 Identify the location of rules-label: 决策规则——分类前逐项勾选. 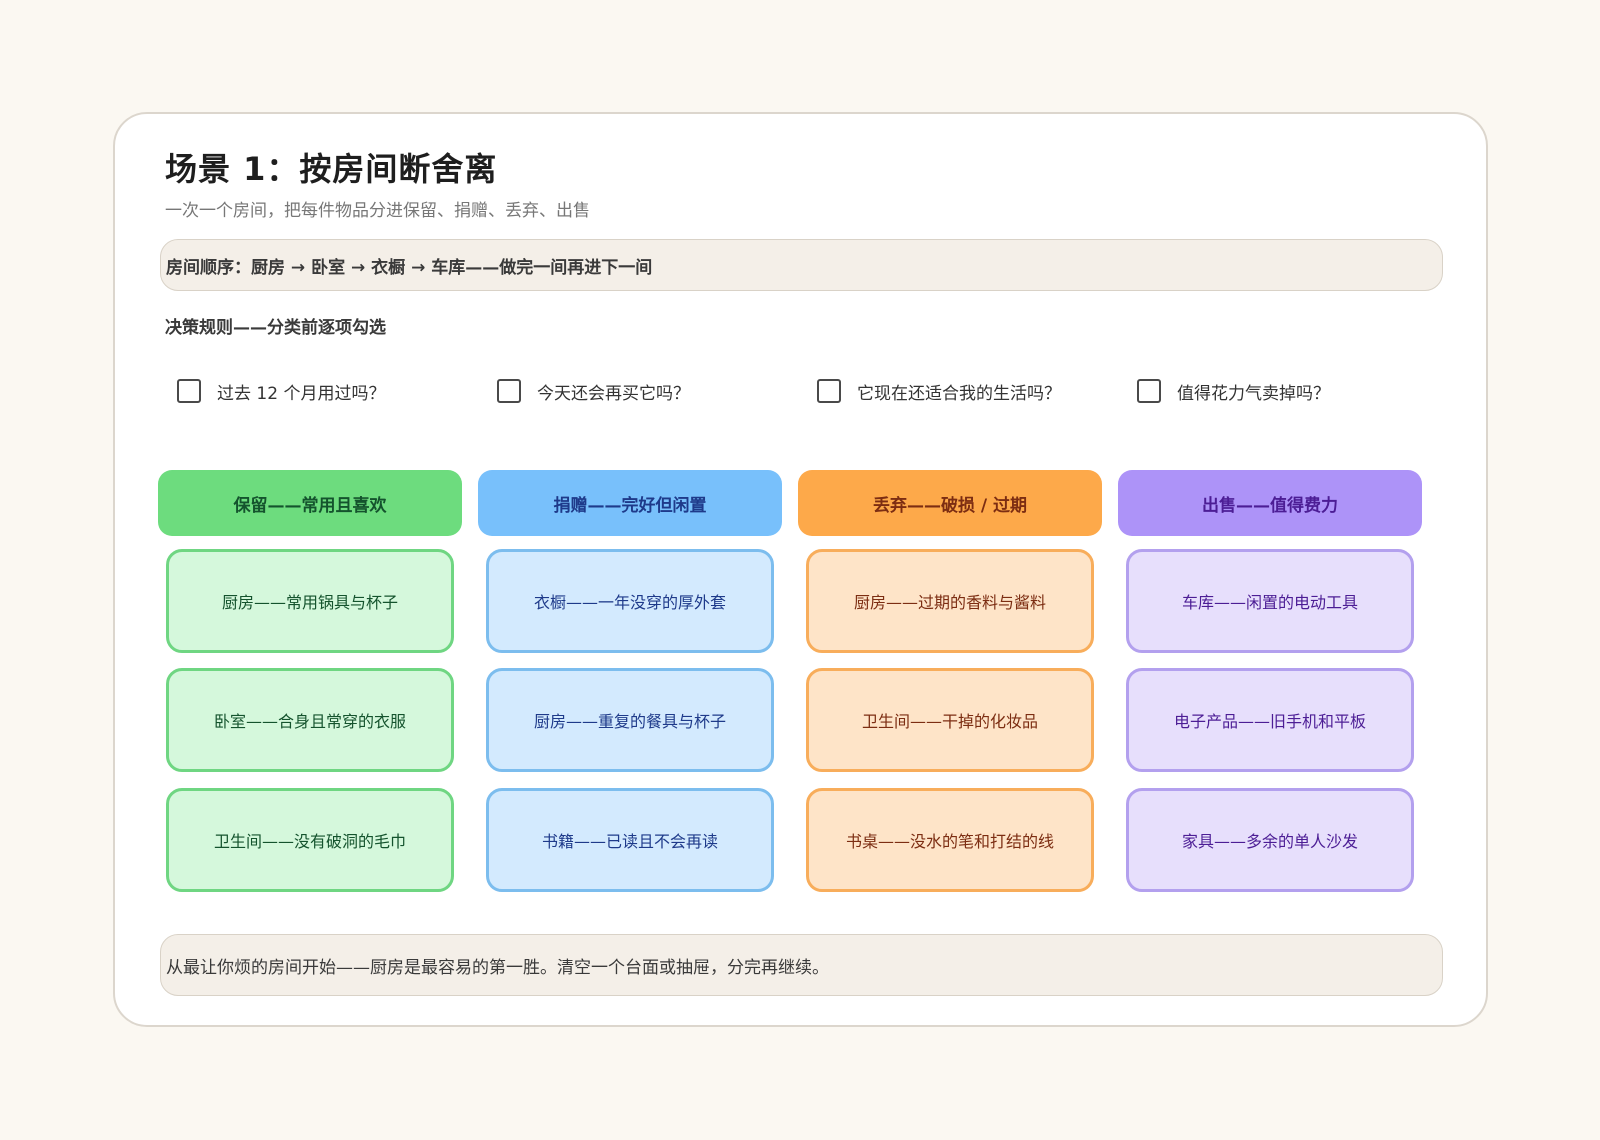
(275, 328).